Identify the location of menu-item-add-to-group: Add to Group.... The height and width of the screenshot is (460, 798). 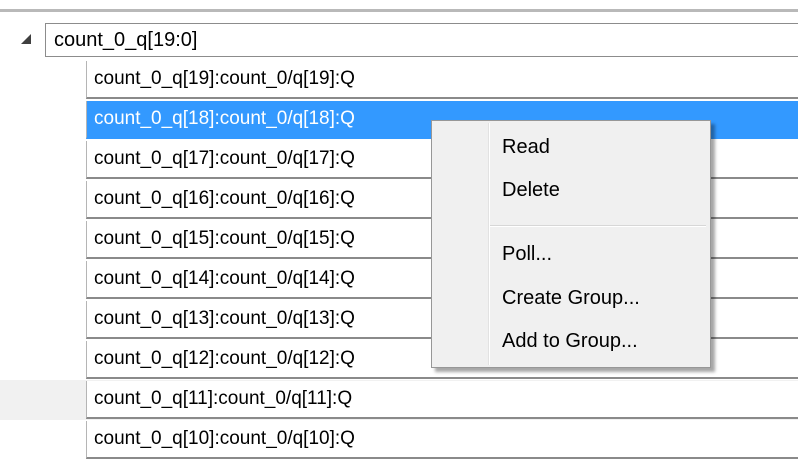
(571, 341).